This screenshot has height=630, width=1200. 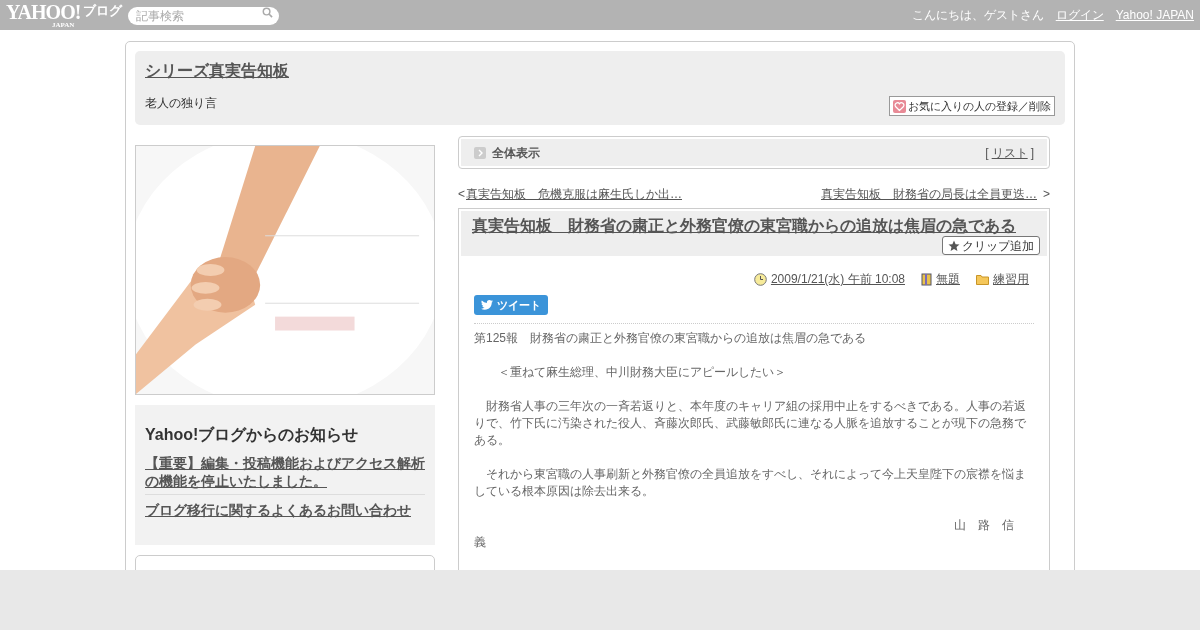 What do you see at coordinates (516, 153) in the screenshot?
I see `view-label: 全体表示` at bounding box center [516, 153].